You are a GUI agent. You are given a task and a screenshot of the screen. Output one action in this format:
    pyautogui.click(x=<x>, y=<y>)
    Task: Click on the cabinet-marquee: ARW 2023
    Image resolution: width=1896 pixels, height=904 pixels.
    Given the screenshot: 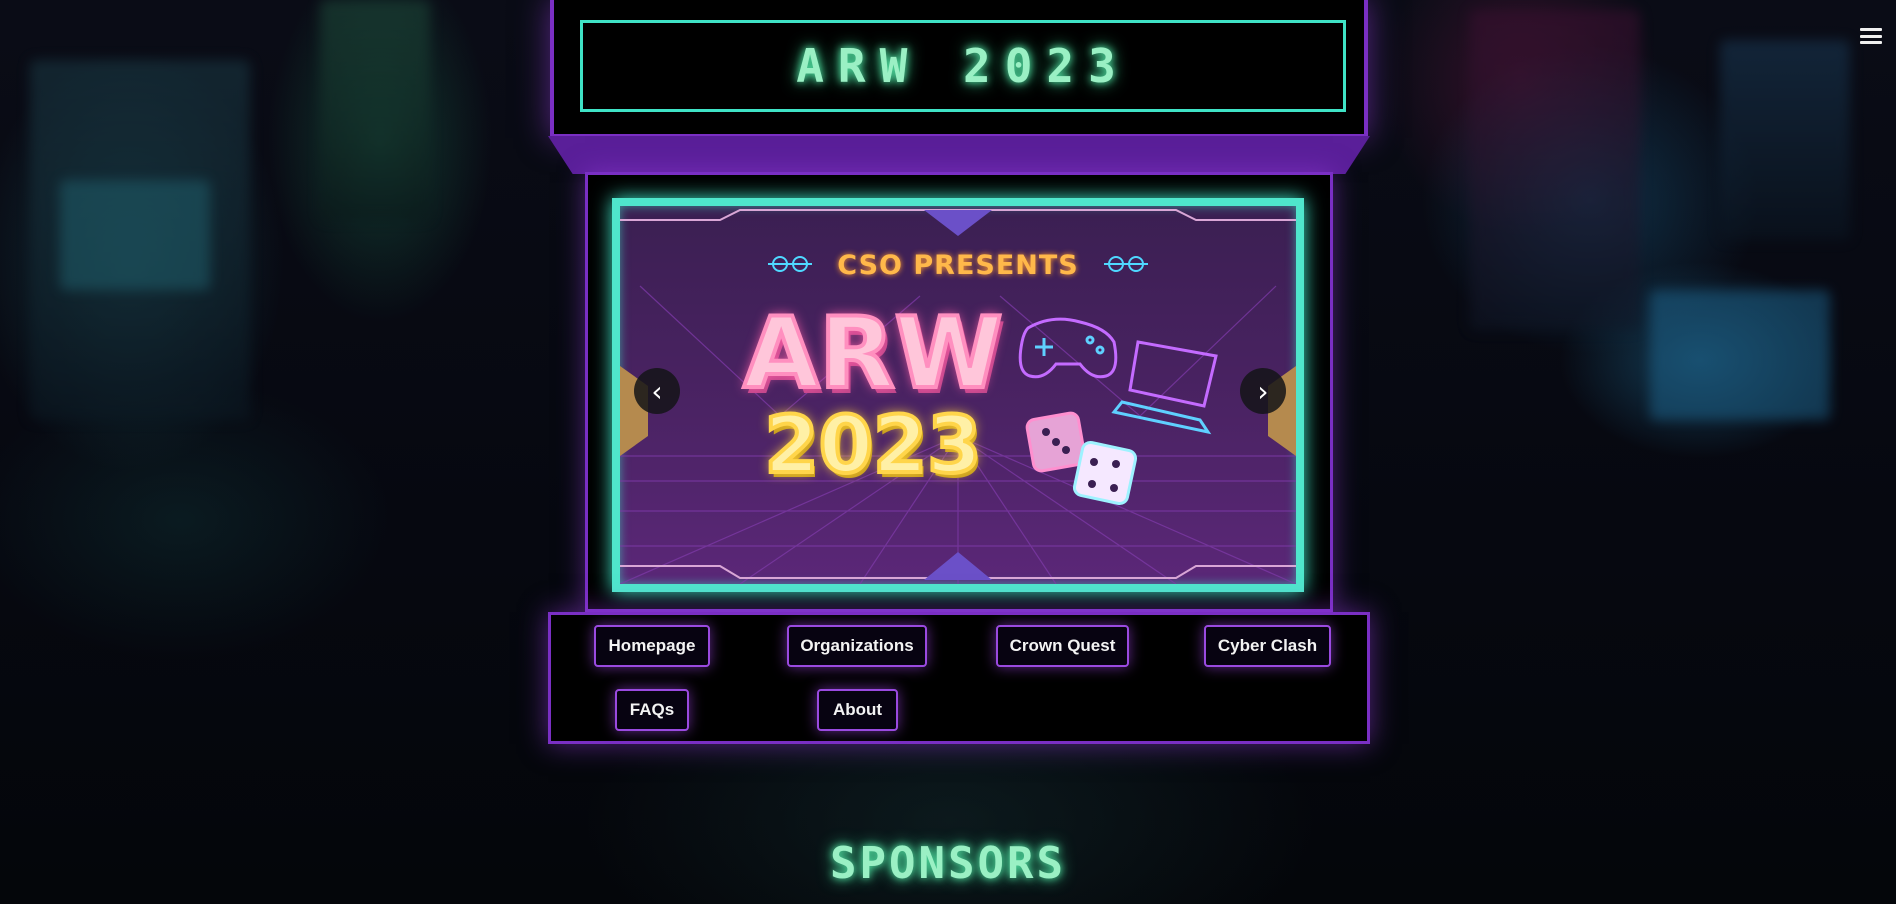 What is the action you would take?
    pyautogui.click(x=959, y=69)
    